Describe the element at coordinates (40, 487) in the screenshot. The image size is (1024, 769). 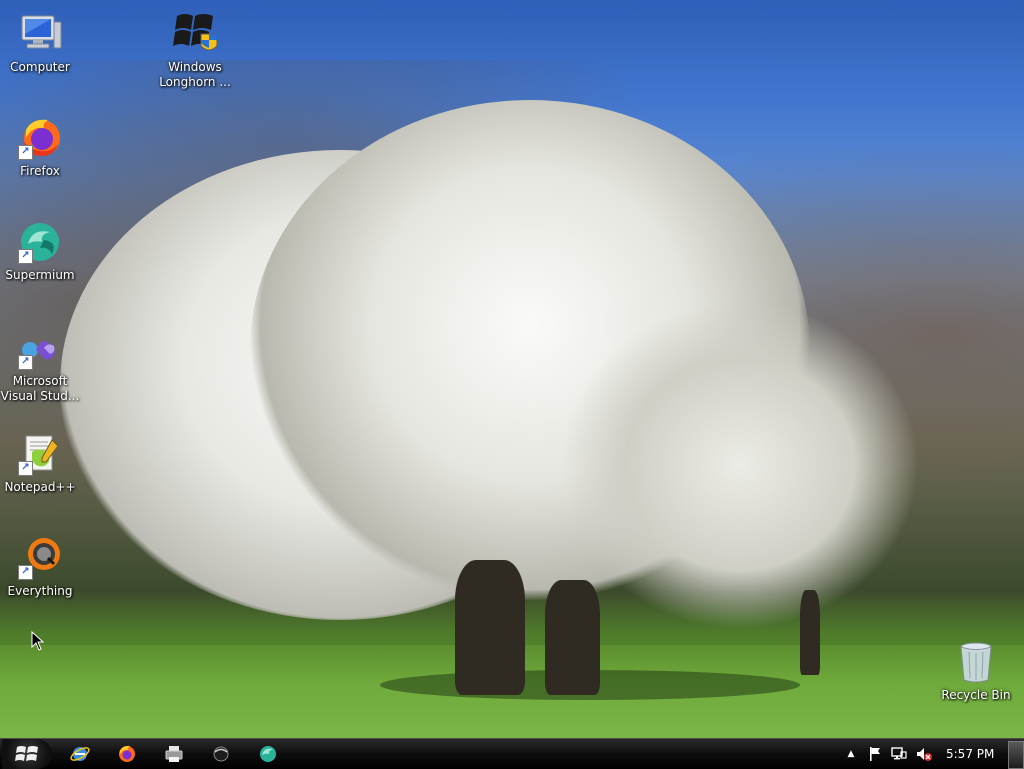
I see `desktop-icon-label: Notepad++` at that location.